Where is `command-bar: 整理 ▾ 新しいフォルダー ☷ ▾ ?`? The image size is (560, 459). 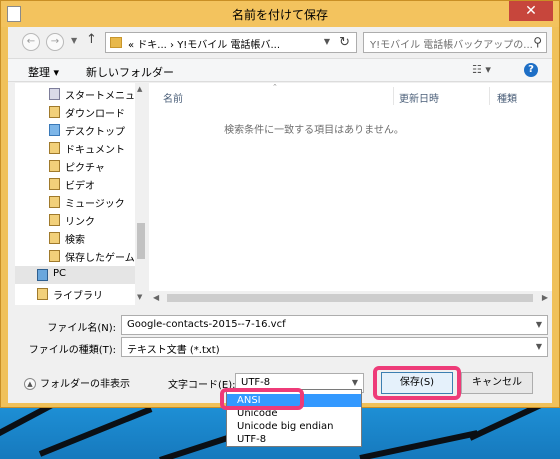
command-bar: 整理 ▾ 新しいフォルダー ☷ ▾ ? is located at coordinates (280, 70).